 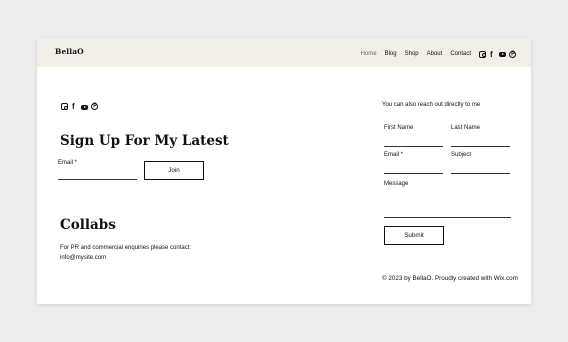 What do you see at coordinates (446, 54) in the screenshot?
I see `main-nav: Home Blog Shop About Contact` at bounding box center [446, 54].